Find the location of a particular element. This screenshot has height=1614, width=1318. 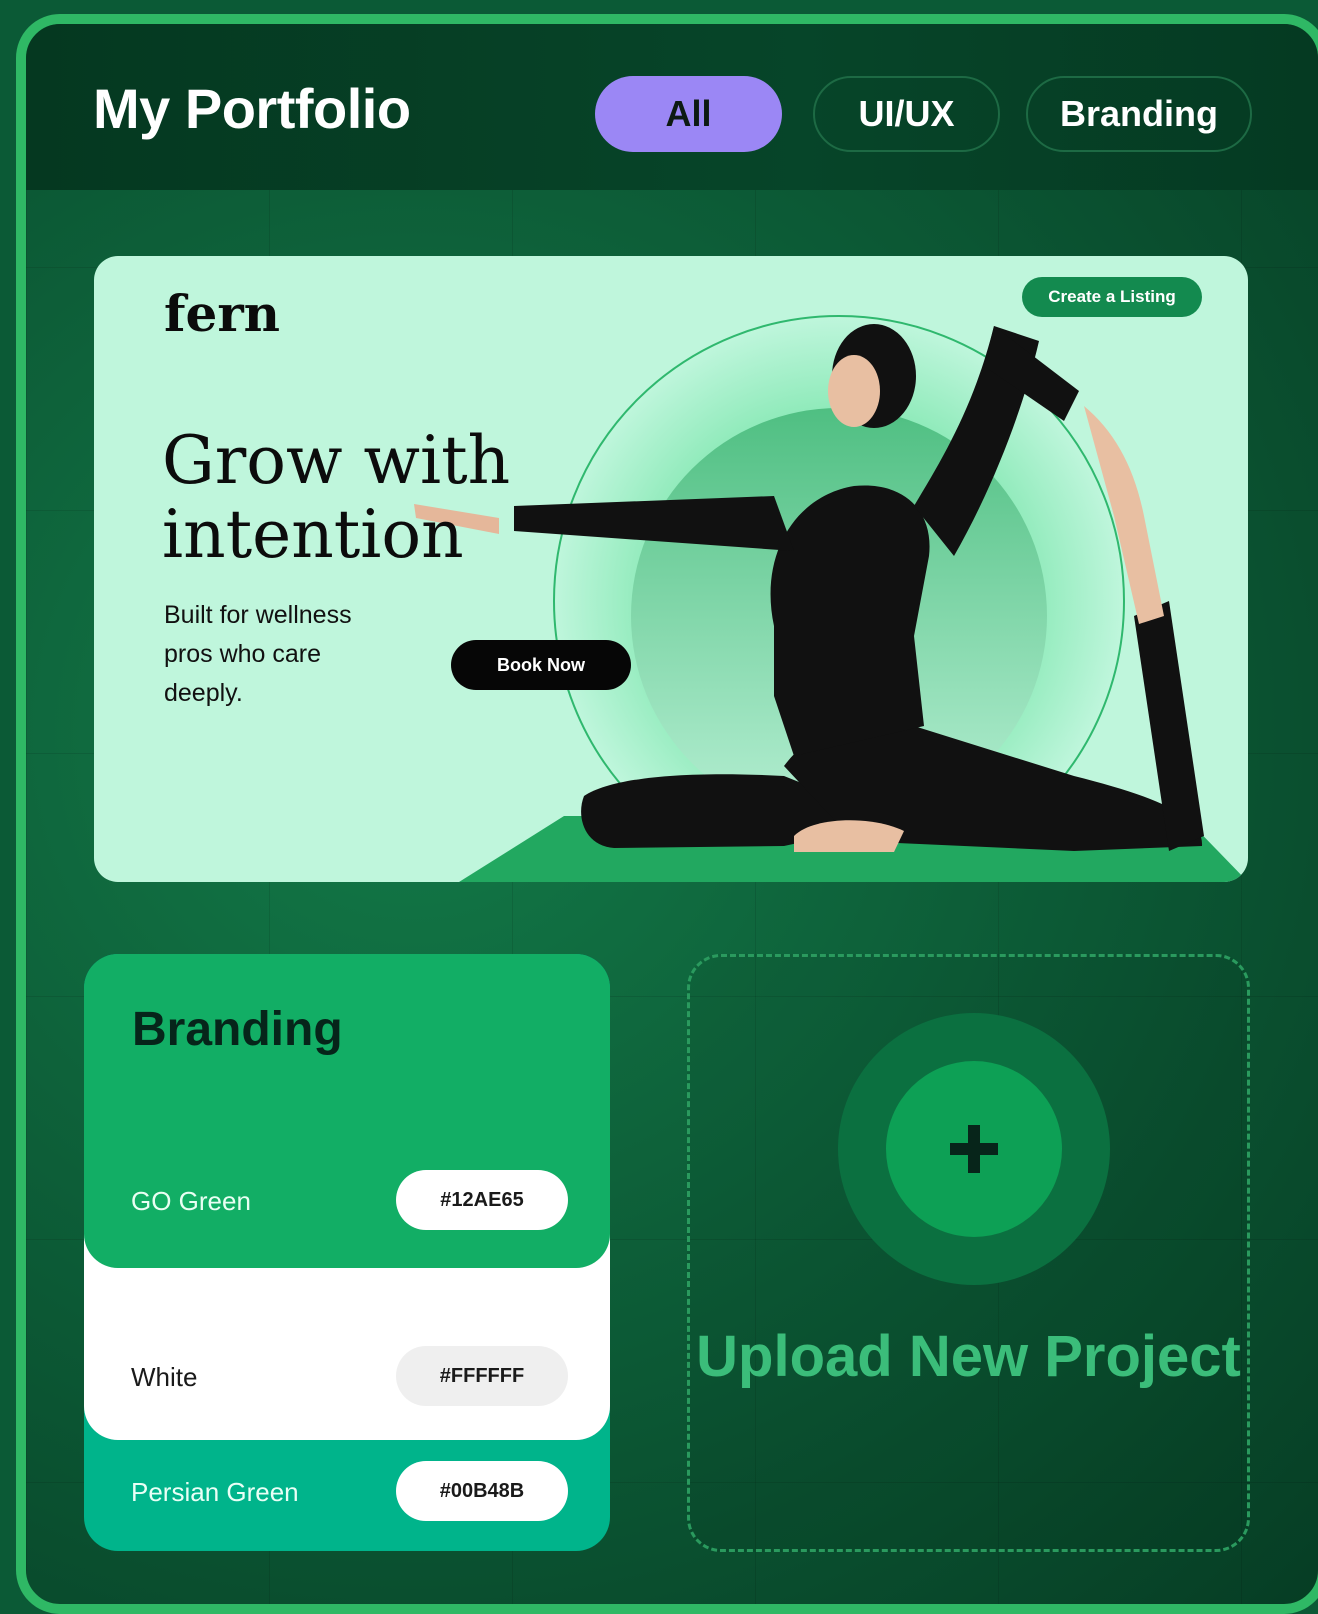

swatch-name: White is located at coordinates (164, 1377).